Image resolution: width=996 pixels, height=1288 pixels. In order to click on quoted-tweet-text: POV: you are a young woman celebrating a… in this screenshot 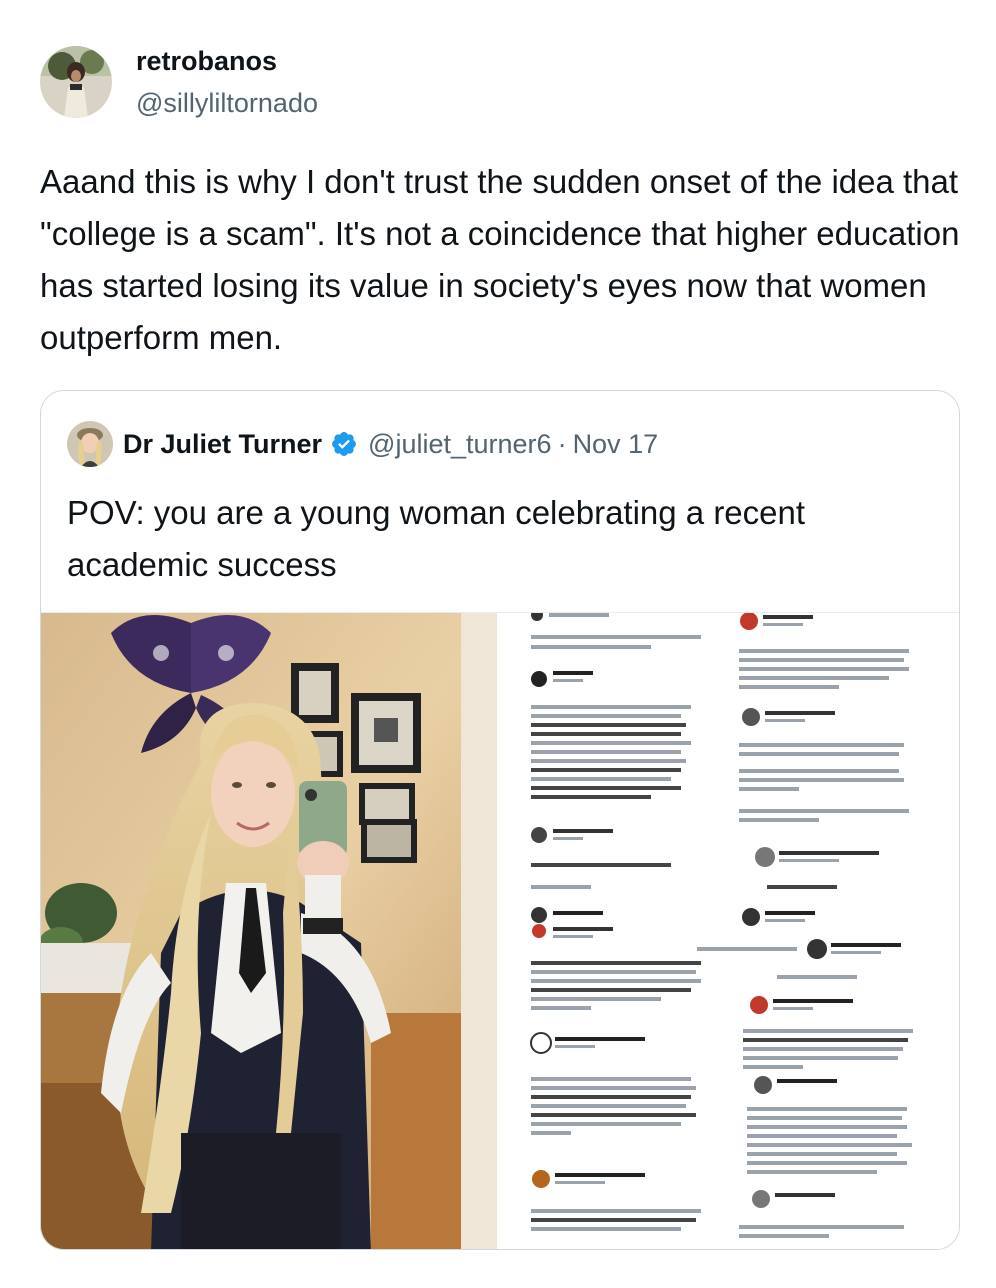, I will do `click(436, 538)`.